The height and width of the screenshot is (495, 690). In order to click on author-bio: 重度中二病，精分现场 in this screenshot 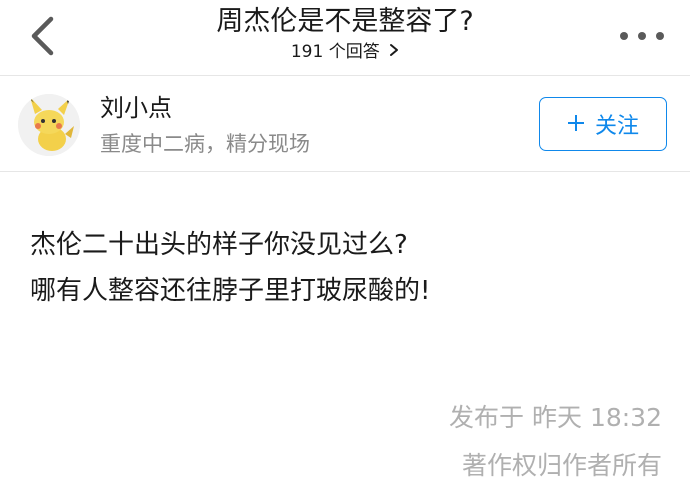, I will do `click(205, 144)`.